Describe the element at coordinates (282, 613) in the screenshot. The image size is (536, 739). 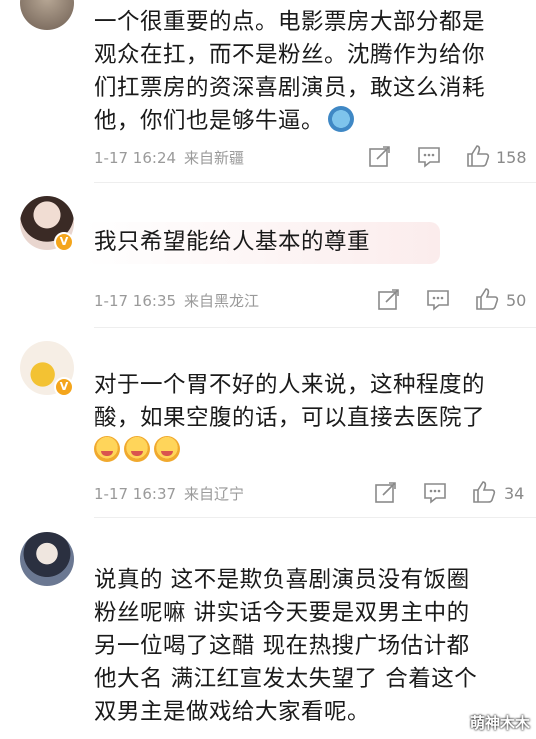
I see `comment-line: 粉丝呢嘛 讲实话今天要是双男主中的` at that location.